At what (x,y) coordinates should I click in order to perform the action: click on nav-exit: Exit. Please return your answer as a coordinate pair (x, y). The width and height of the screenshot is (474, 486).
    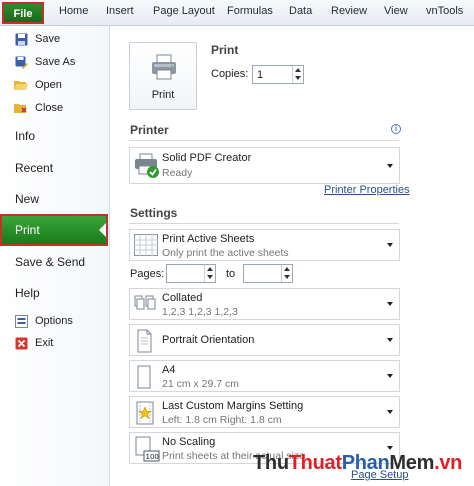
    Looking at the image, I should click on (54, 343).